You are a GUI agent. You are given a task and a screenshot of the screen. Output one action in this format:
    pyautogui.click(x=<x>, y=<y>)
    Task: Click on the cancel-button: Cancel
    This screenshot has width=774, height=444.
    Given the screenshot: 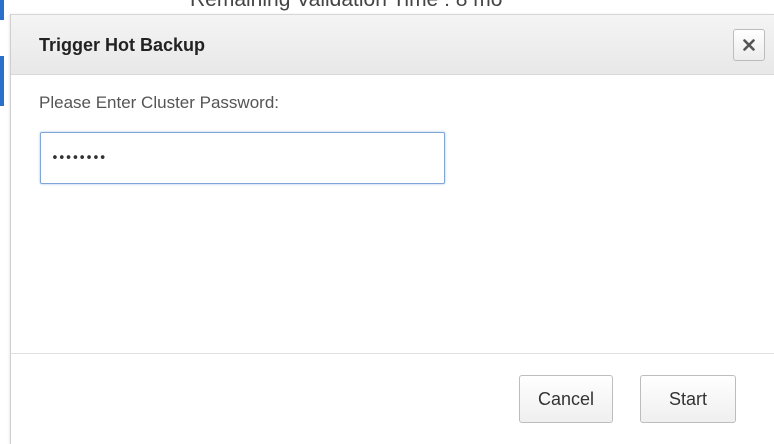 What is the action you would take?
    pyautogui.click(x=566, y=399)
    